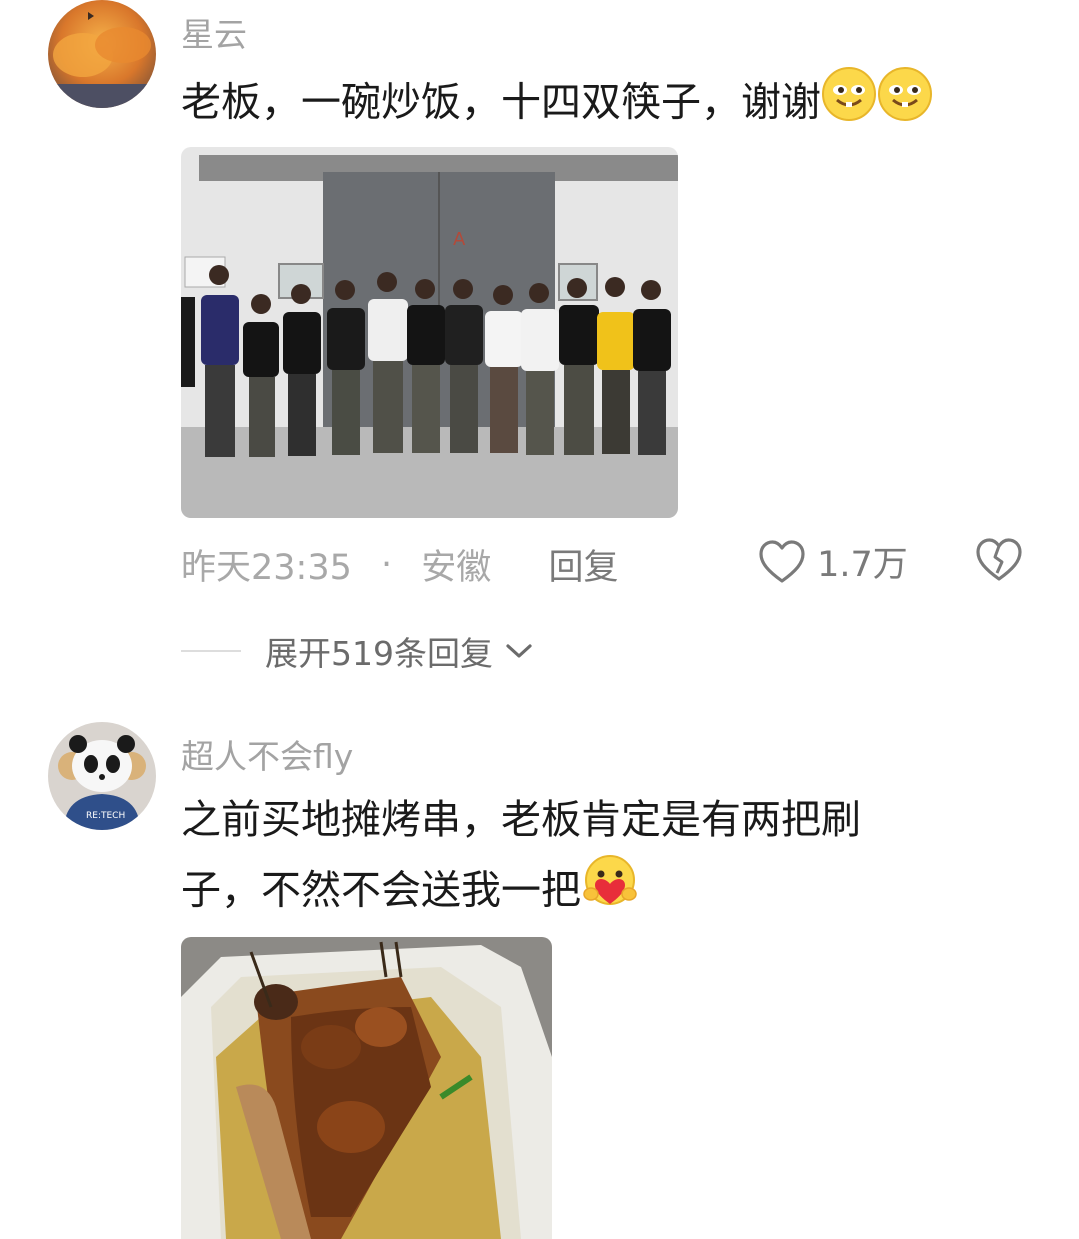 This screenshot has width=1079, height=1239. Describe the element at coordinates (381, 890) in the screenshot. I see `comment-text-line: 子，不然不会送我一把` at that location.